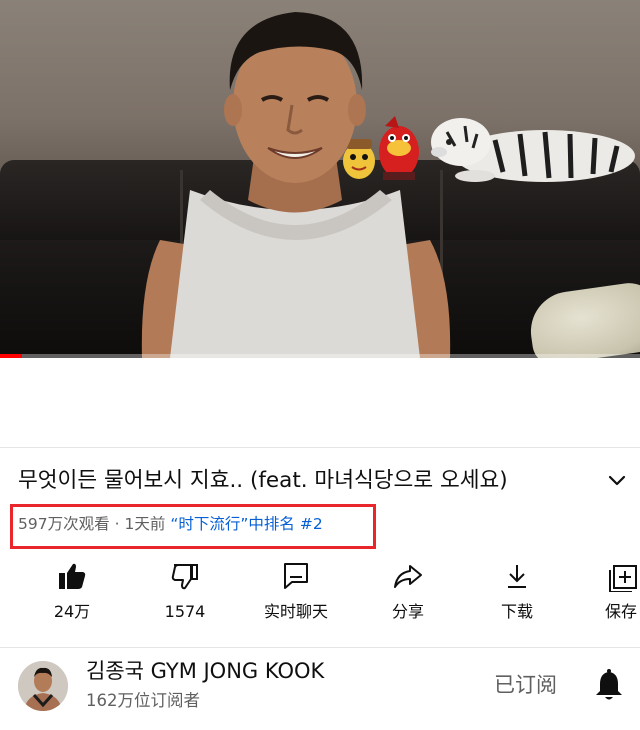  What do you see at coordinates (72, 576) in the screenshot?
I see `thumbs-up-filled-icon` at bounding box center [72, 576].